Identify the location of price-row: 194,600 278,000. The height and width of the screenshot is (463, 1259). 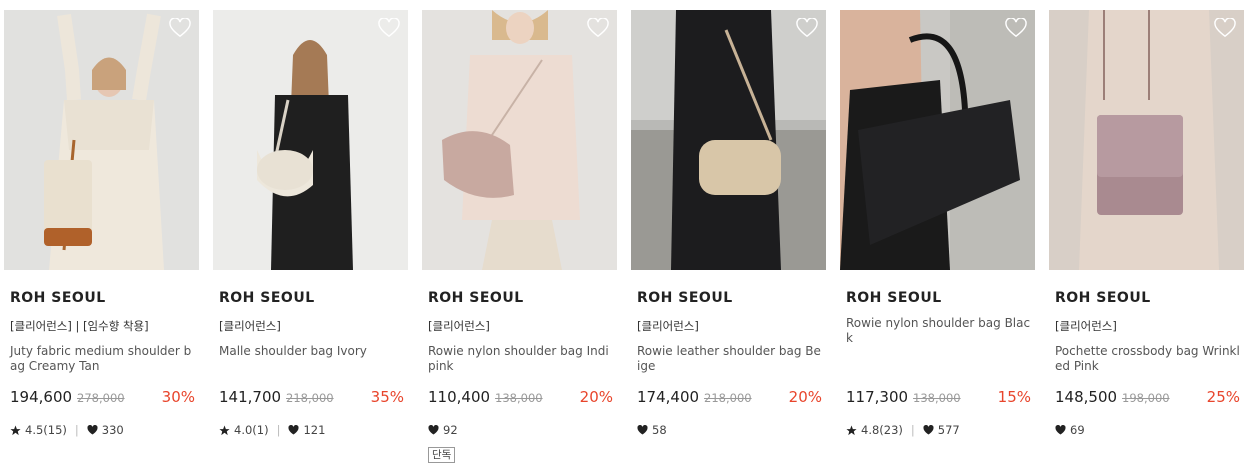
(67, 397).